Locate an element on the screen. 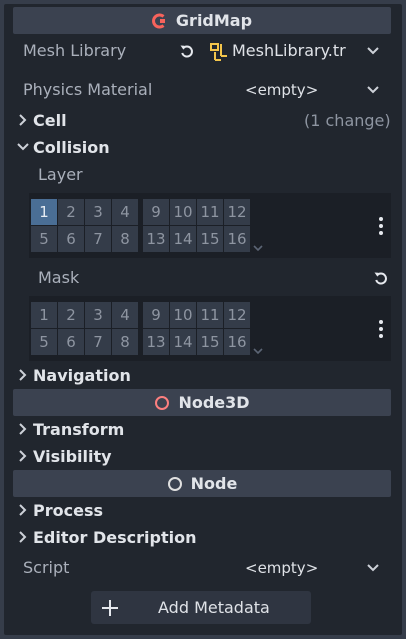  mask-bit: 9 is located at coordinates (156, 315).